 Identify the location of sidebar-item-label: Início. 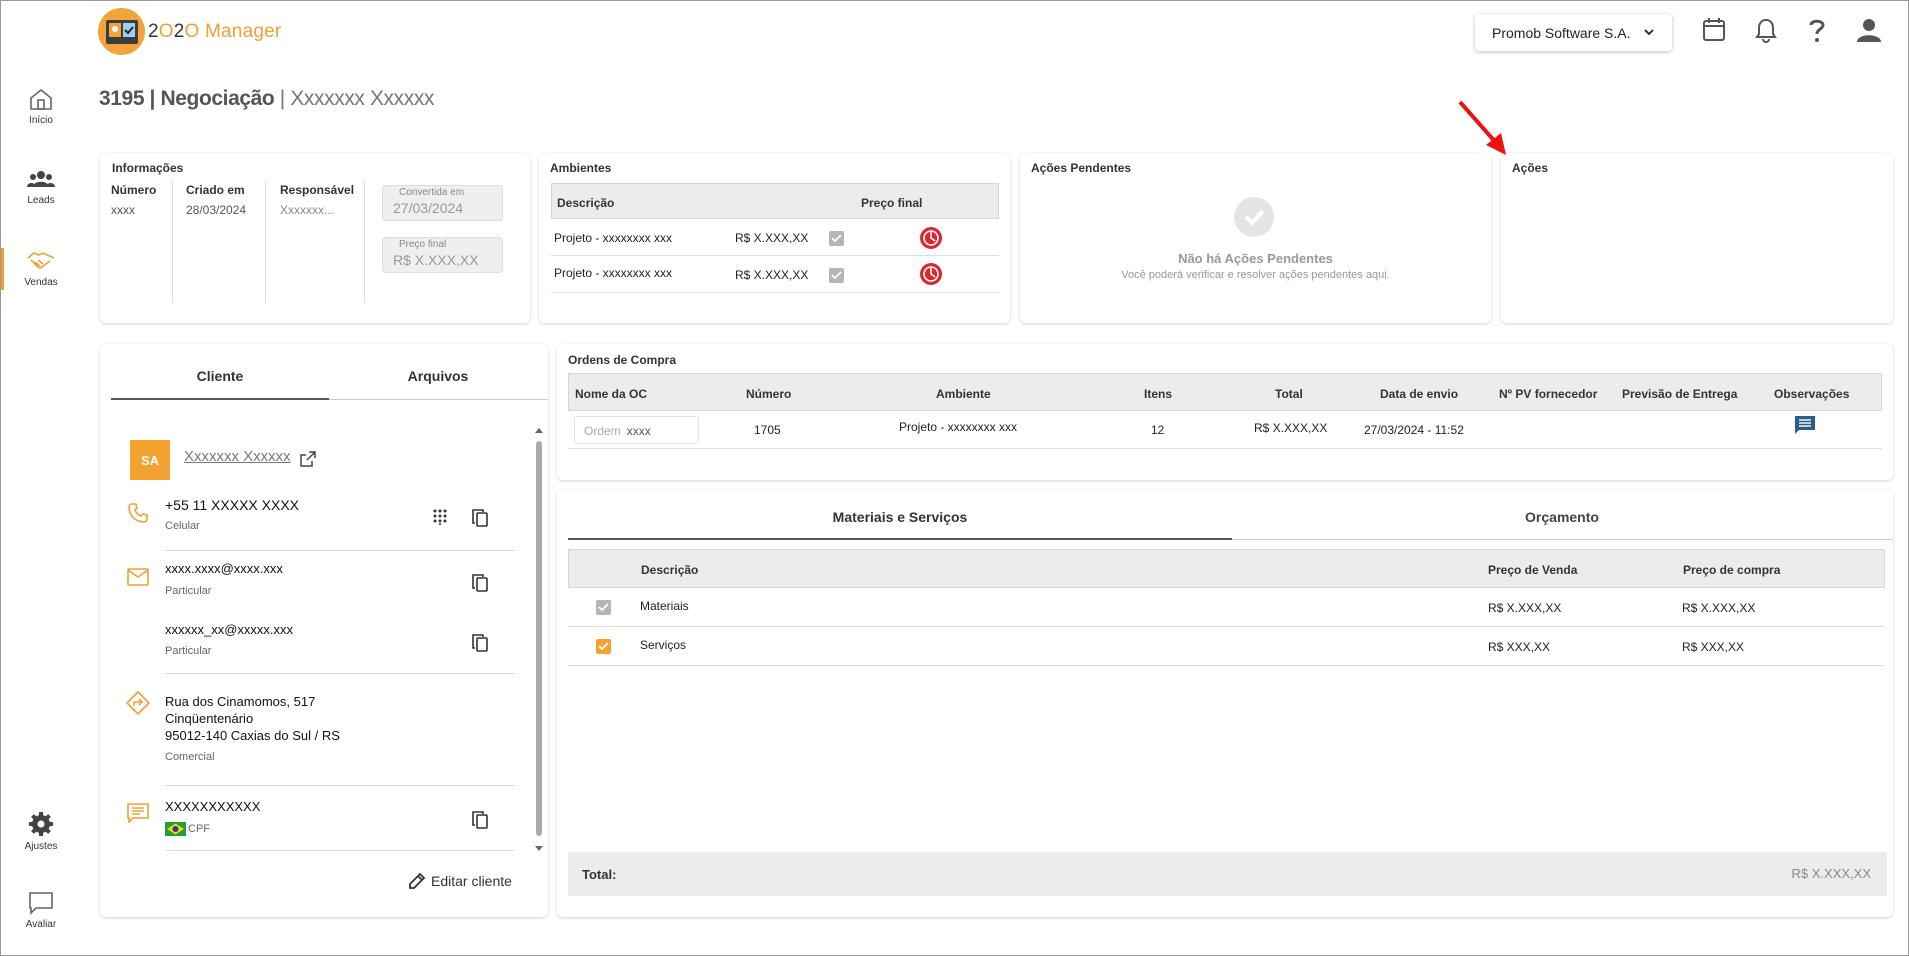
(41, 120).